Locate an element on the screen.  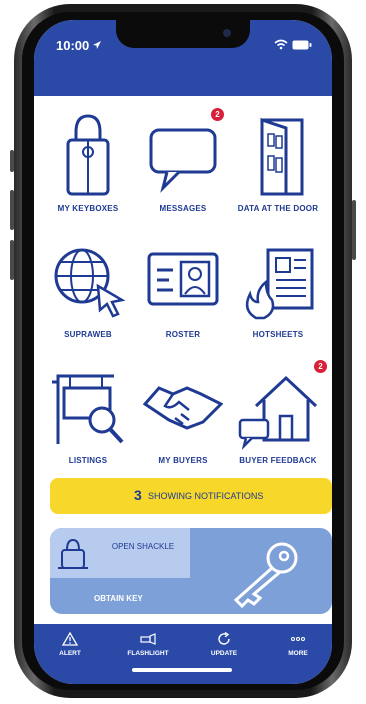
notification-label: SHOWING NOTIFICATIONS is located at coordinates (206, 496).